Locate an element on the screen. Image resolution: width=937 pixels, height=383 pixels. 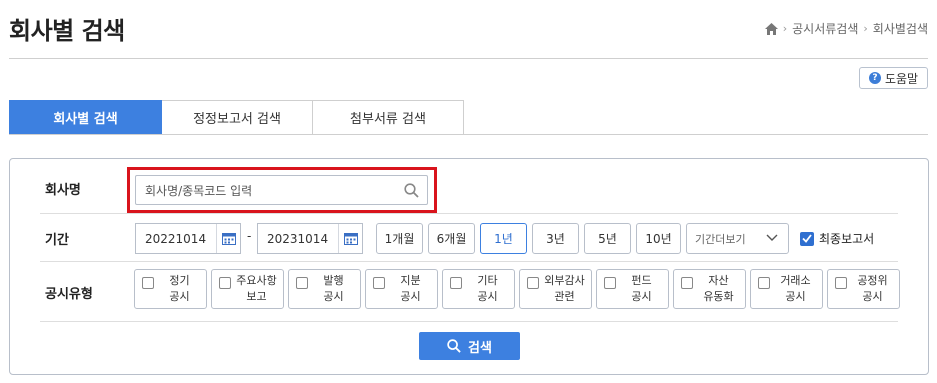
type-label-line1: 펀드 is located at coordinates (641, 280).